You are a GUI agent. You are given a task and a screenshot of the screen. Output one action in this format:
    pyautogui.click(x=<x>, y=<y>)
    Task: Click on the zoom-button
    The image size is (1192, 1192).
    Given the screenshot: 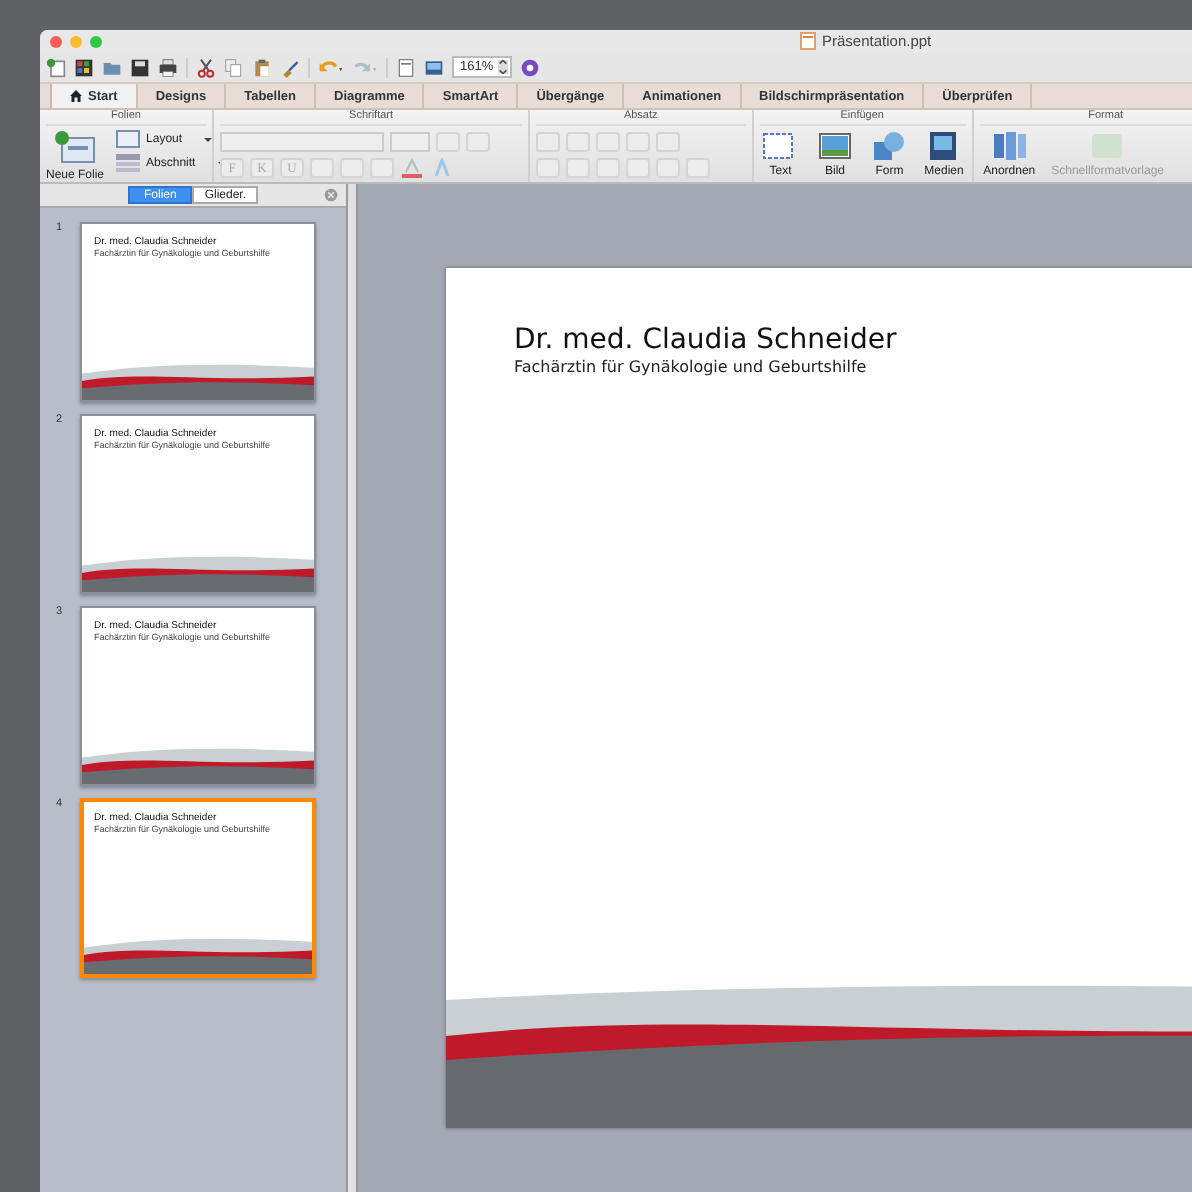 What is the action you would take?
    pyautogui.click(x=96, y=41)
    